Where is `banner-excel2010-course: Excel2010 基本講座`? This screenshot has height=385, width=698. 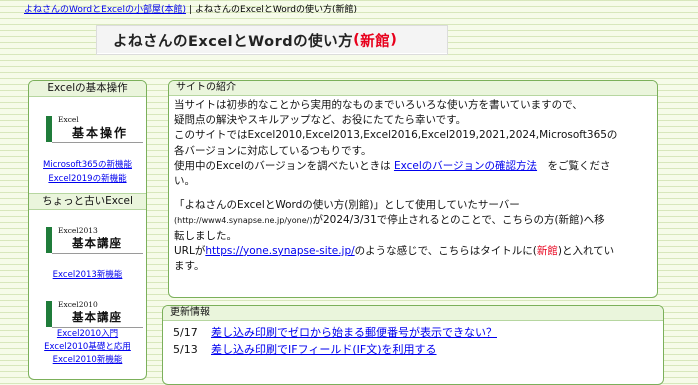 banner-excel2010-course: Excel2010 基本講座 is located at coordinates (94, 314).